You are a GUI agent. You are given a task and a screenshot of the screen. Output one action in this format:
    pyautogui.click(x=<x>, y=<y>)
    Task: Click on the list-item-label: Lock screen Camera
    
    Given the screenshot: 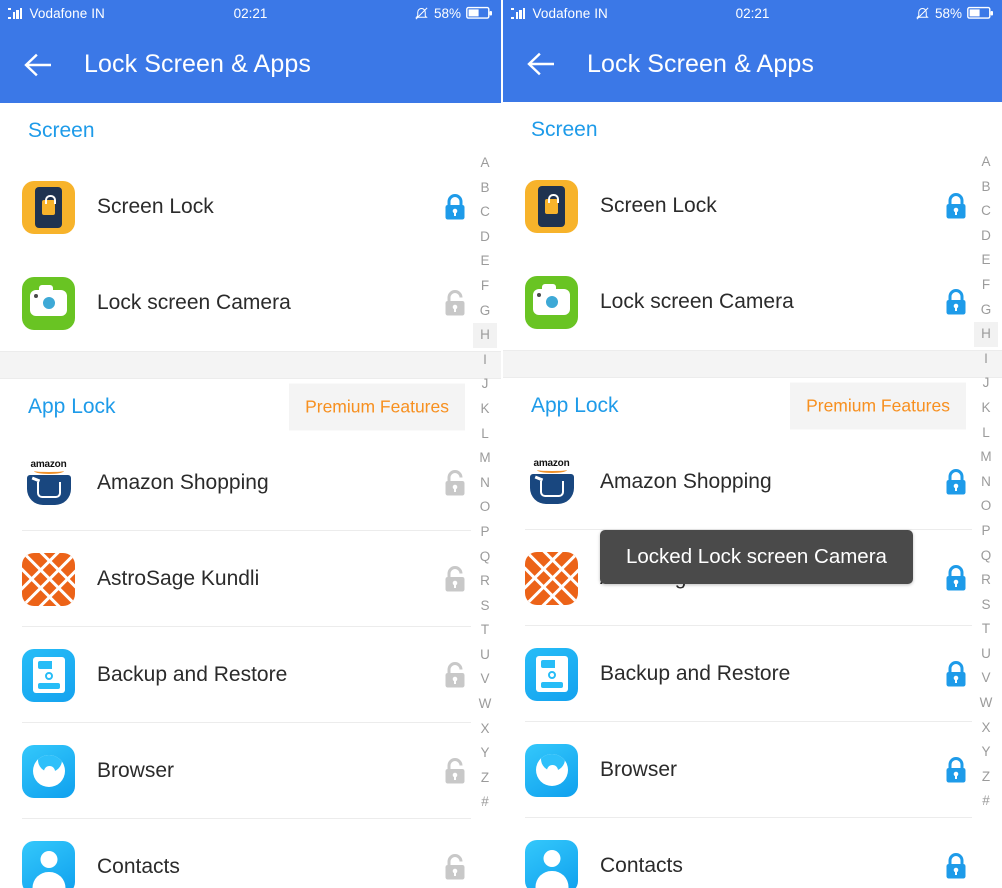 What is the action you would take?
    pyautogui.click(x=697, y=301)
    